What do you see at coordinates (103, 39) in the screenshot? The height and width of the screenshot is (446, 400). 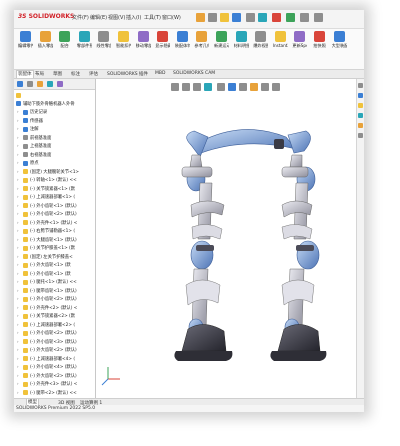 I see `ribbon-button-5: 线性零部件阵列` at bounding box center [103, 39].